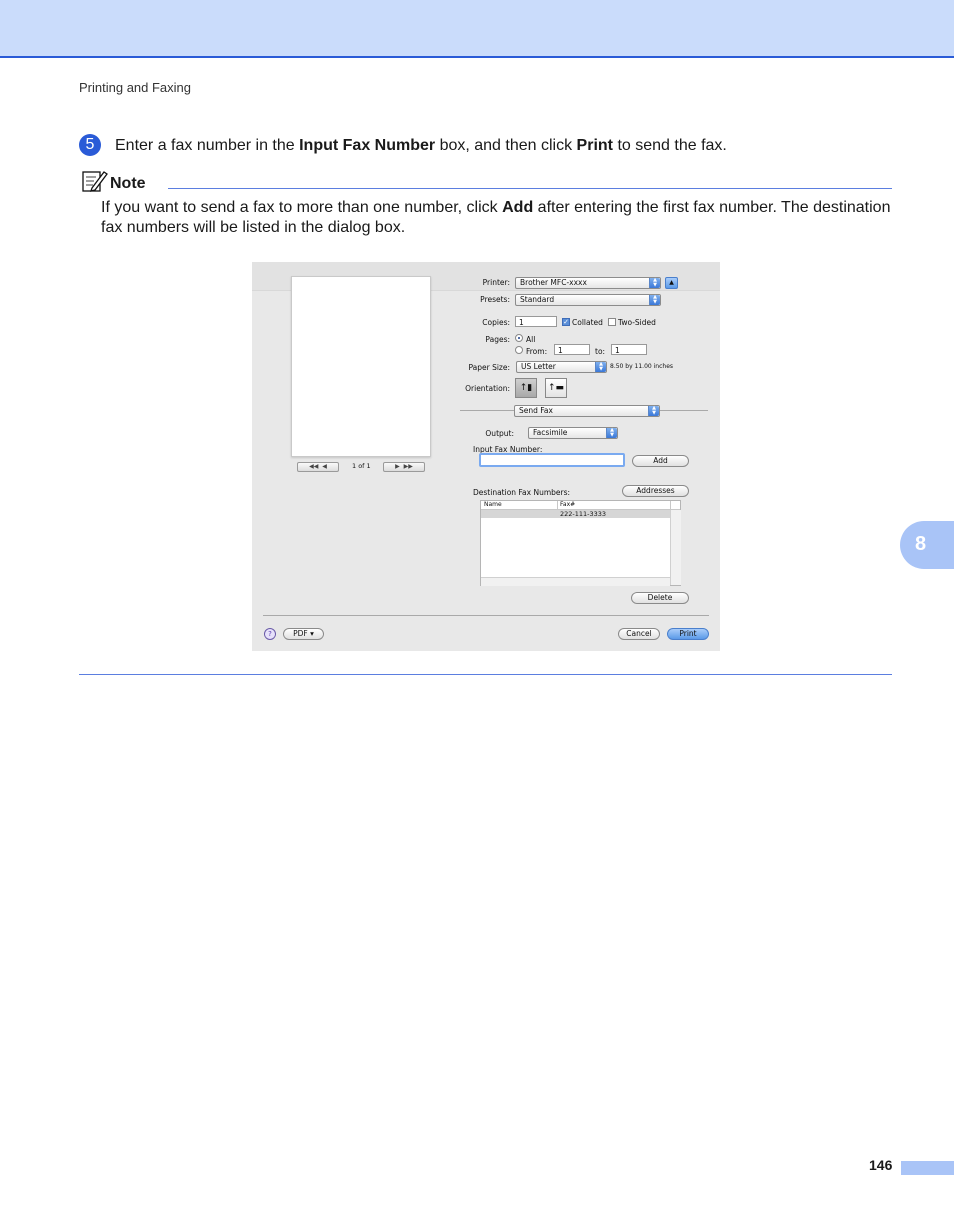  What do you see at coordinates (522, 492) in the screenshot?
I see `destination-fax-numbers-label: Destination Fax Numbers:` at bounding box center [522, 492].